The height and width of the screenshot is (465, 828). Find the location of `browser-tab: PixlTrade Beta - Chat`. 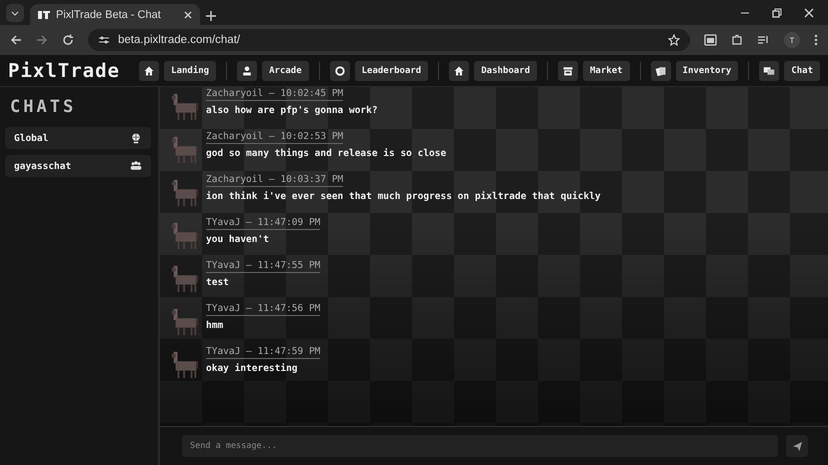

browser-tab: PixlTrade Beta - Chat is located at coordinates (115, 14).